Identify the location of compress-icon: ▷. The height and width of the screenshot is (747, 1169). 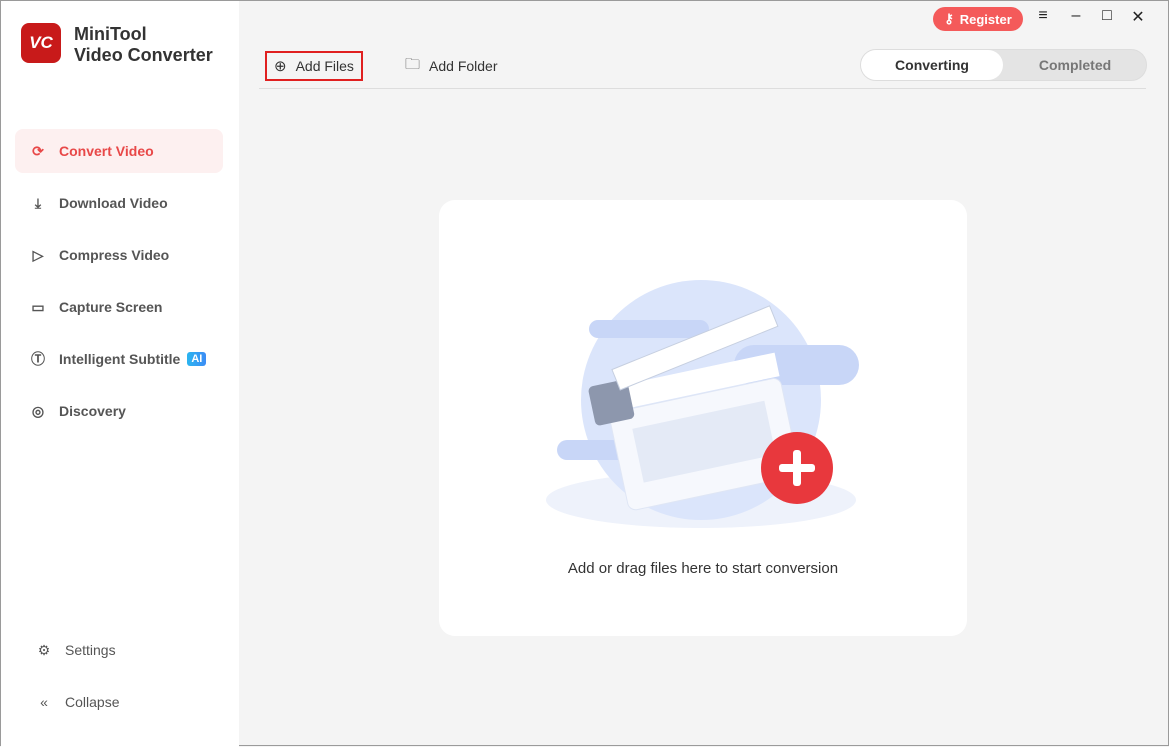
(38, 254).